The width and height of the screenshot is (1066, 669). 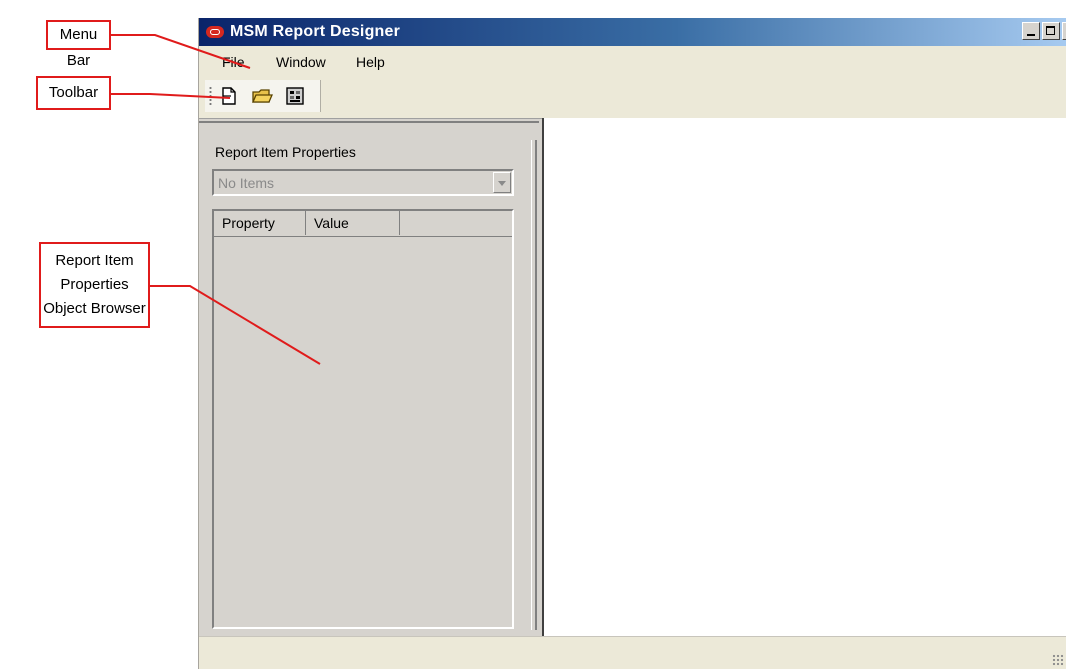 I want to click on open-folder-button, so click(x=262, y=96).